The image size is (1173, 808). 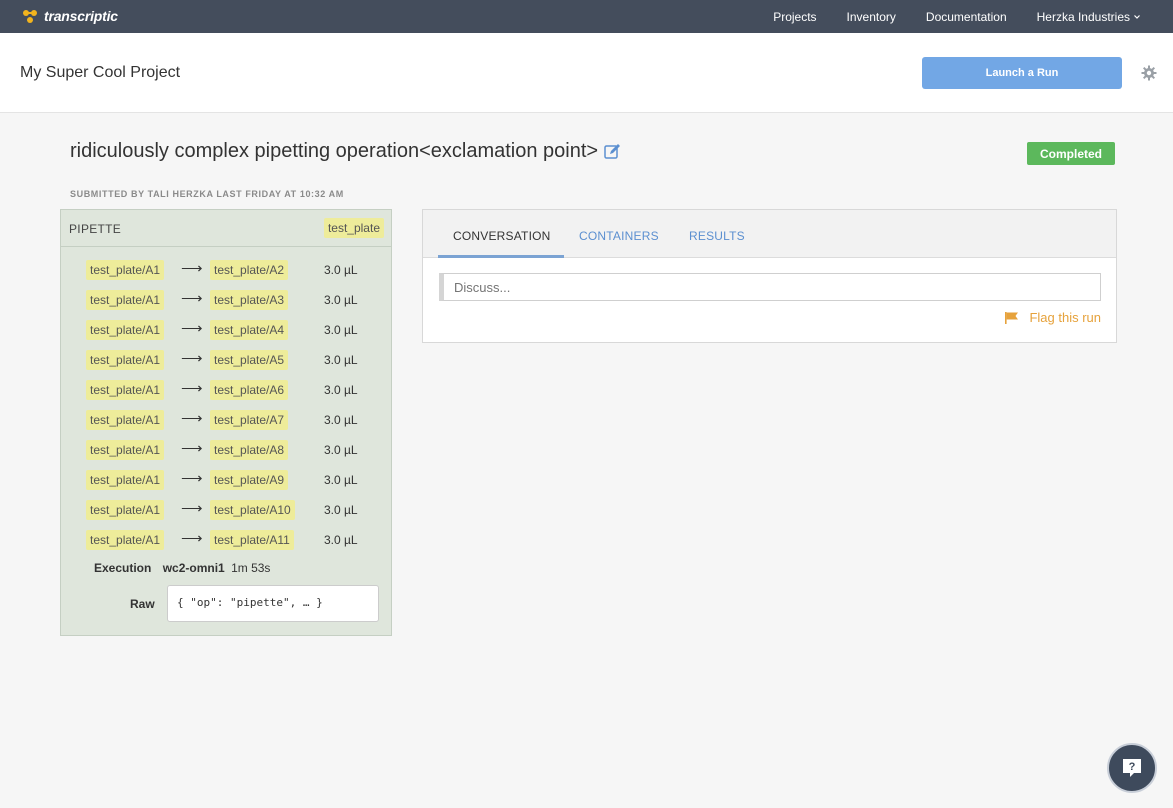 What do you see at coordinates (123, 568) in the screenshot?
I see `execution-label: Execution` at bounding box center [123, 568].